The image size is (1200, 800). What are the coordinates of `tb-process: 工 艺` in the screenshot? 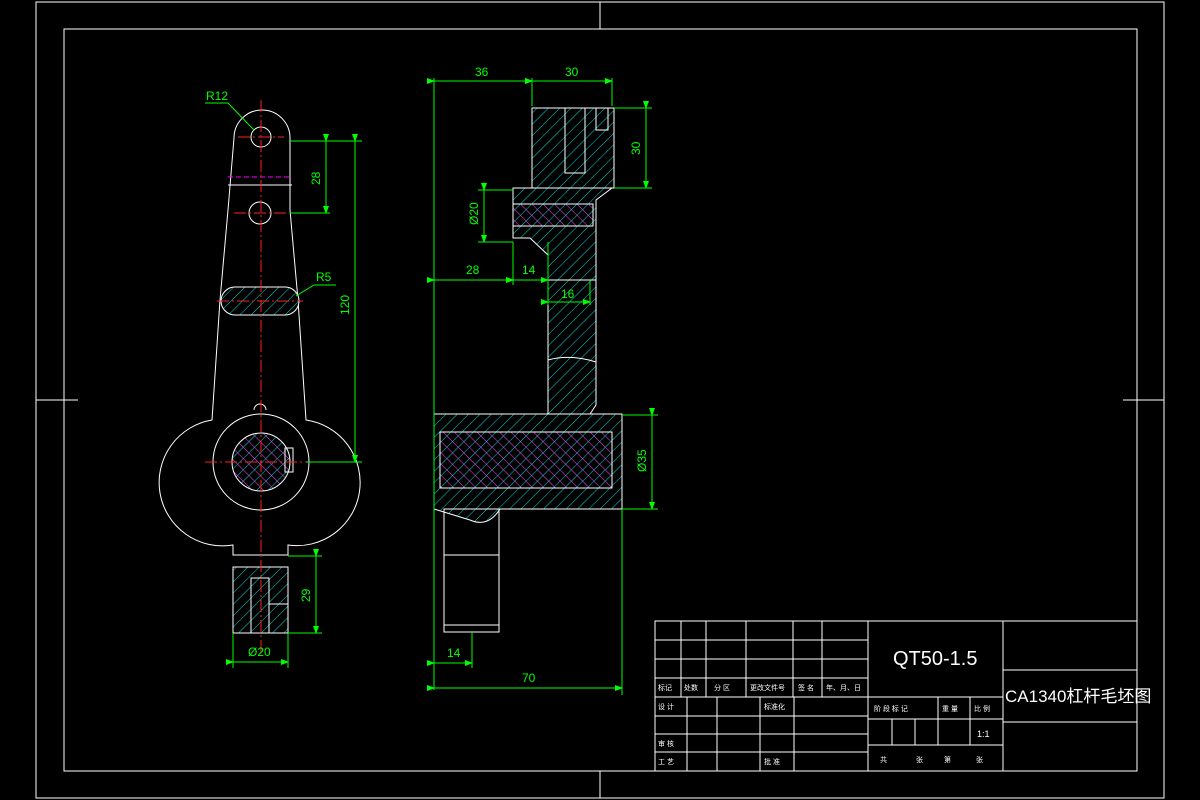 It's located at (666, 762).